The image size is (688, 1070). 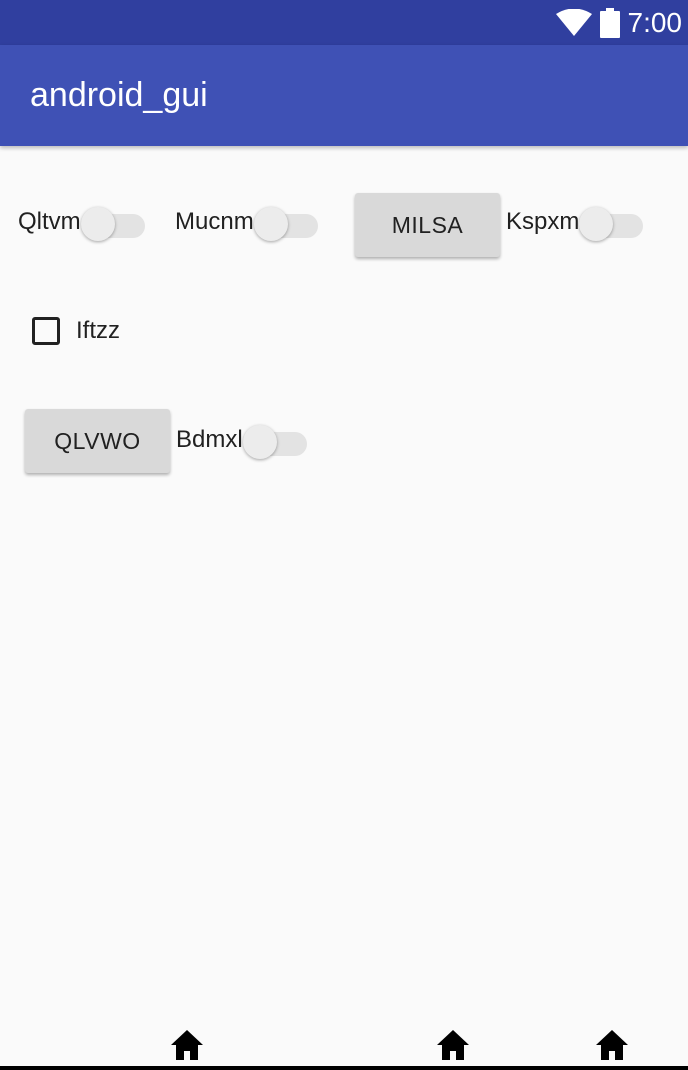 I want to click on switch-label: Mucnm, so click(x=214, y=221).